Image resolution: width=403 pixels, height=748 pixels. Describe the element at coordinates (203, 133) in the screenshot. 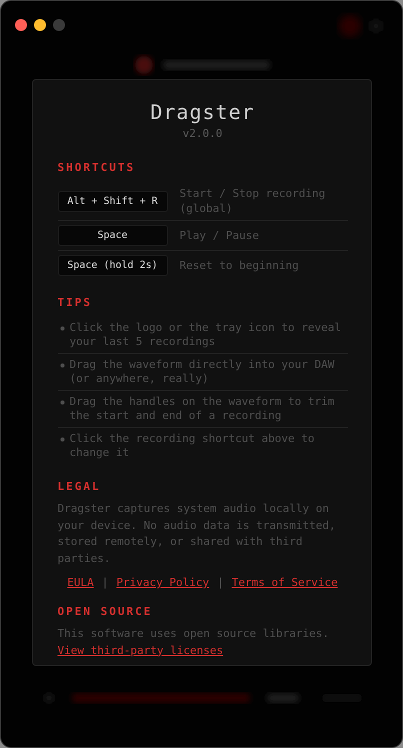

I see `version-label: v2.0.0` at that location.